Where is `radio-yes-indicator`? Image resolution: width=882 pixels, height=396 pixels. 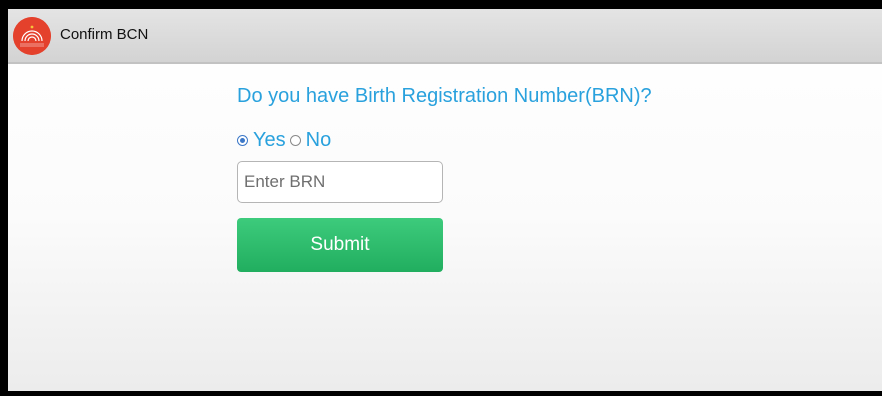
radio-yes-indicator is located at coordinates (242, 140).